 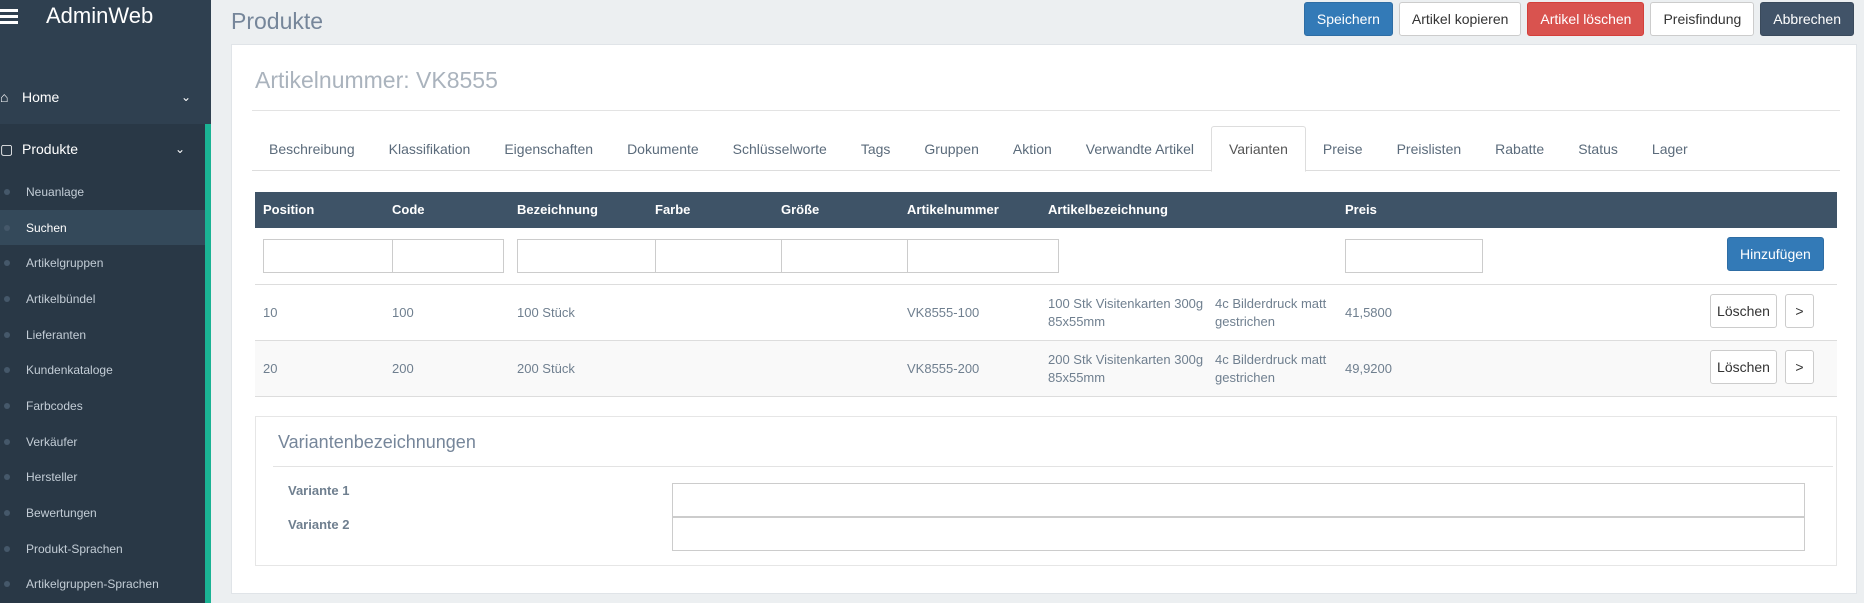 What do you see at coordinates (943, 368) in the screenshot?
I see `cell-artikelnummer: VK8555-200` at bounding box center [943, 368].